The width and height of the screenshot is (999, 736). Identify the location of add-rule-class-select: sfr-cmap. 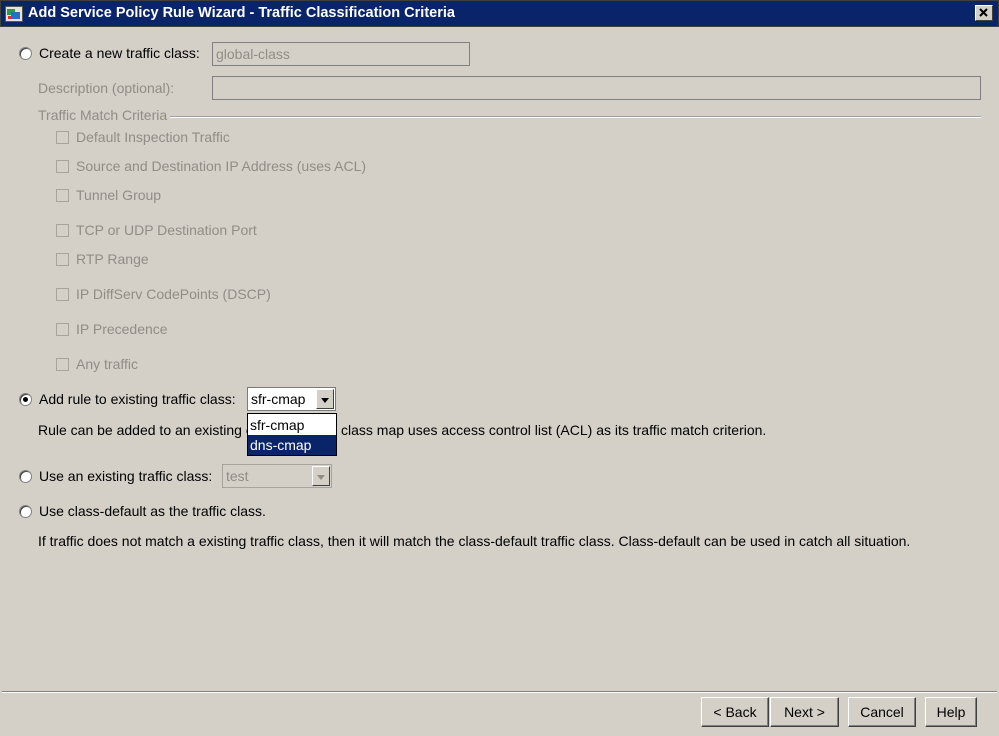
(291, 399).